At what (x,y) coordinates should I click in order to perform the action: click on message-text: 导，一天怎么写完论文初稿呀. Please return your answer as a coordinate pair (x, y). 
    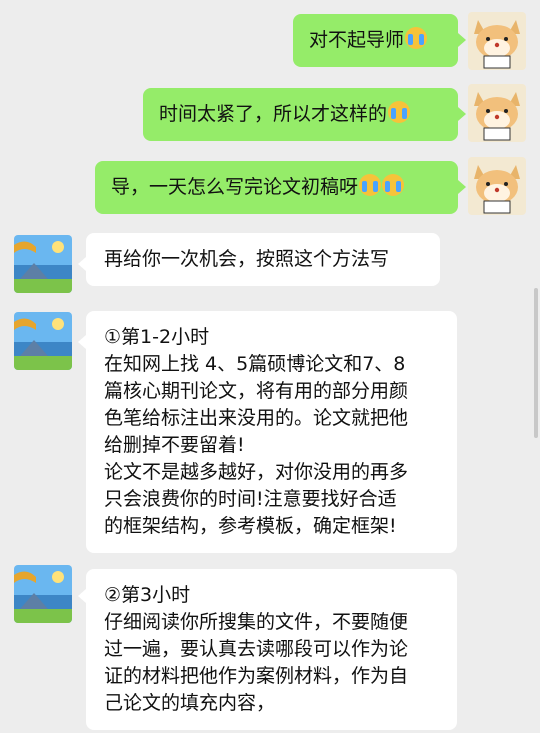
    Looking at the image, I should click on (235, 187).